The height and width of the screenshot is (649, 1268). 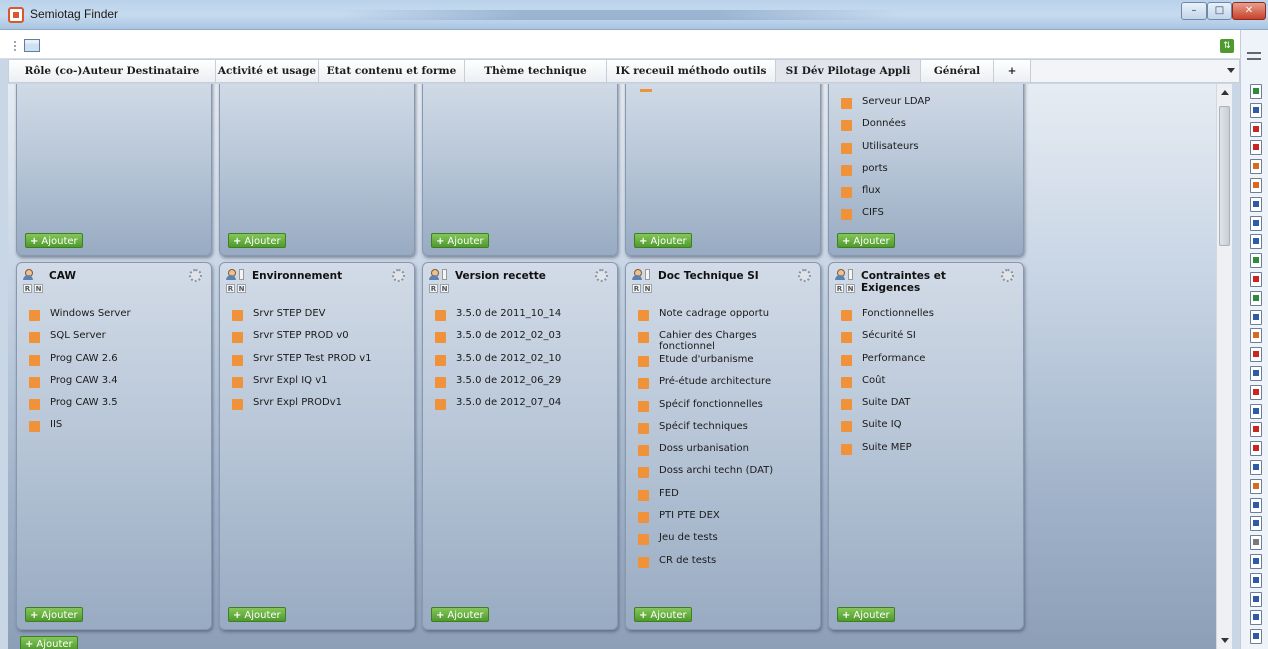 I want to click on tab-add: +, so click(x=1012, y=71).